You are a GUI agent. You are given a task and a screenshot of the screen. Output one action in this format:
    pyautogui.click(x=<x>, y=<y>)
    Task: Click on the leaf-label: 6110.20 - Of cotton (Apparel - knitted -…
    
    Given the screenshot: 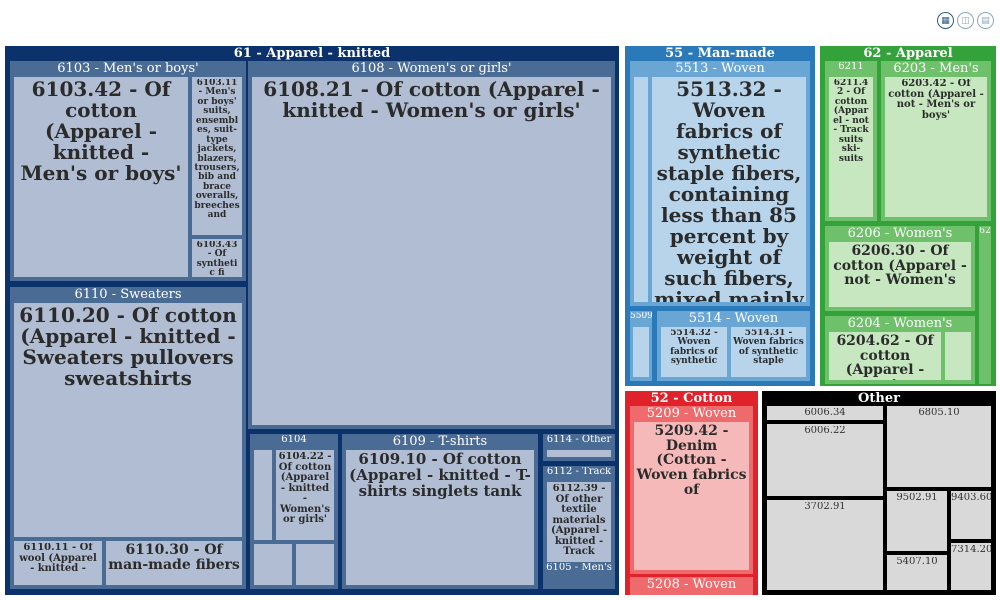 What is the action you would take?
    pyautogui.click(x=128, y=347)
    